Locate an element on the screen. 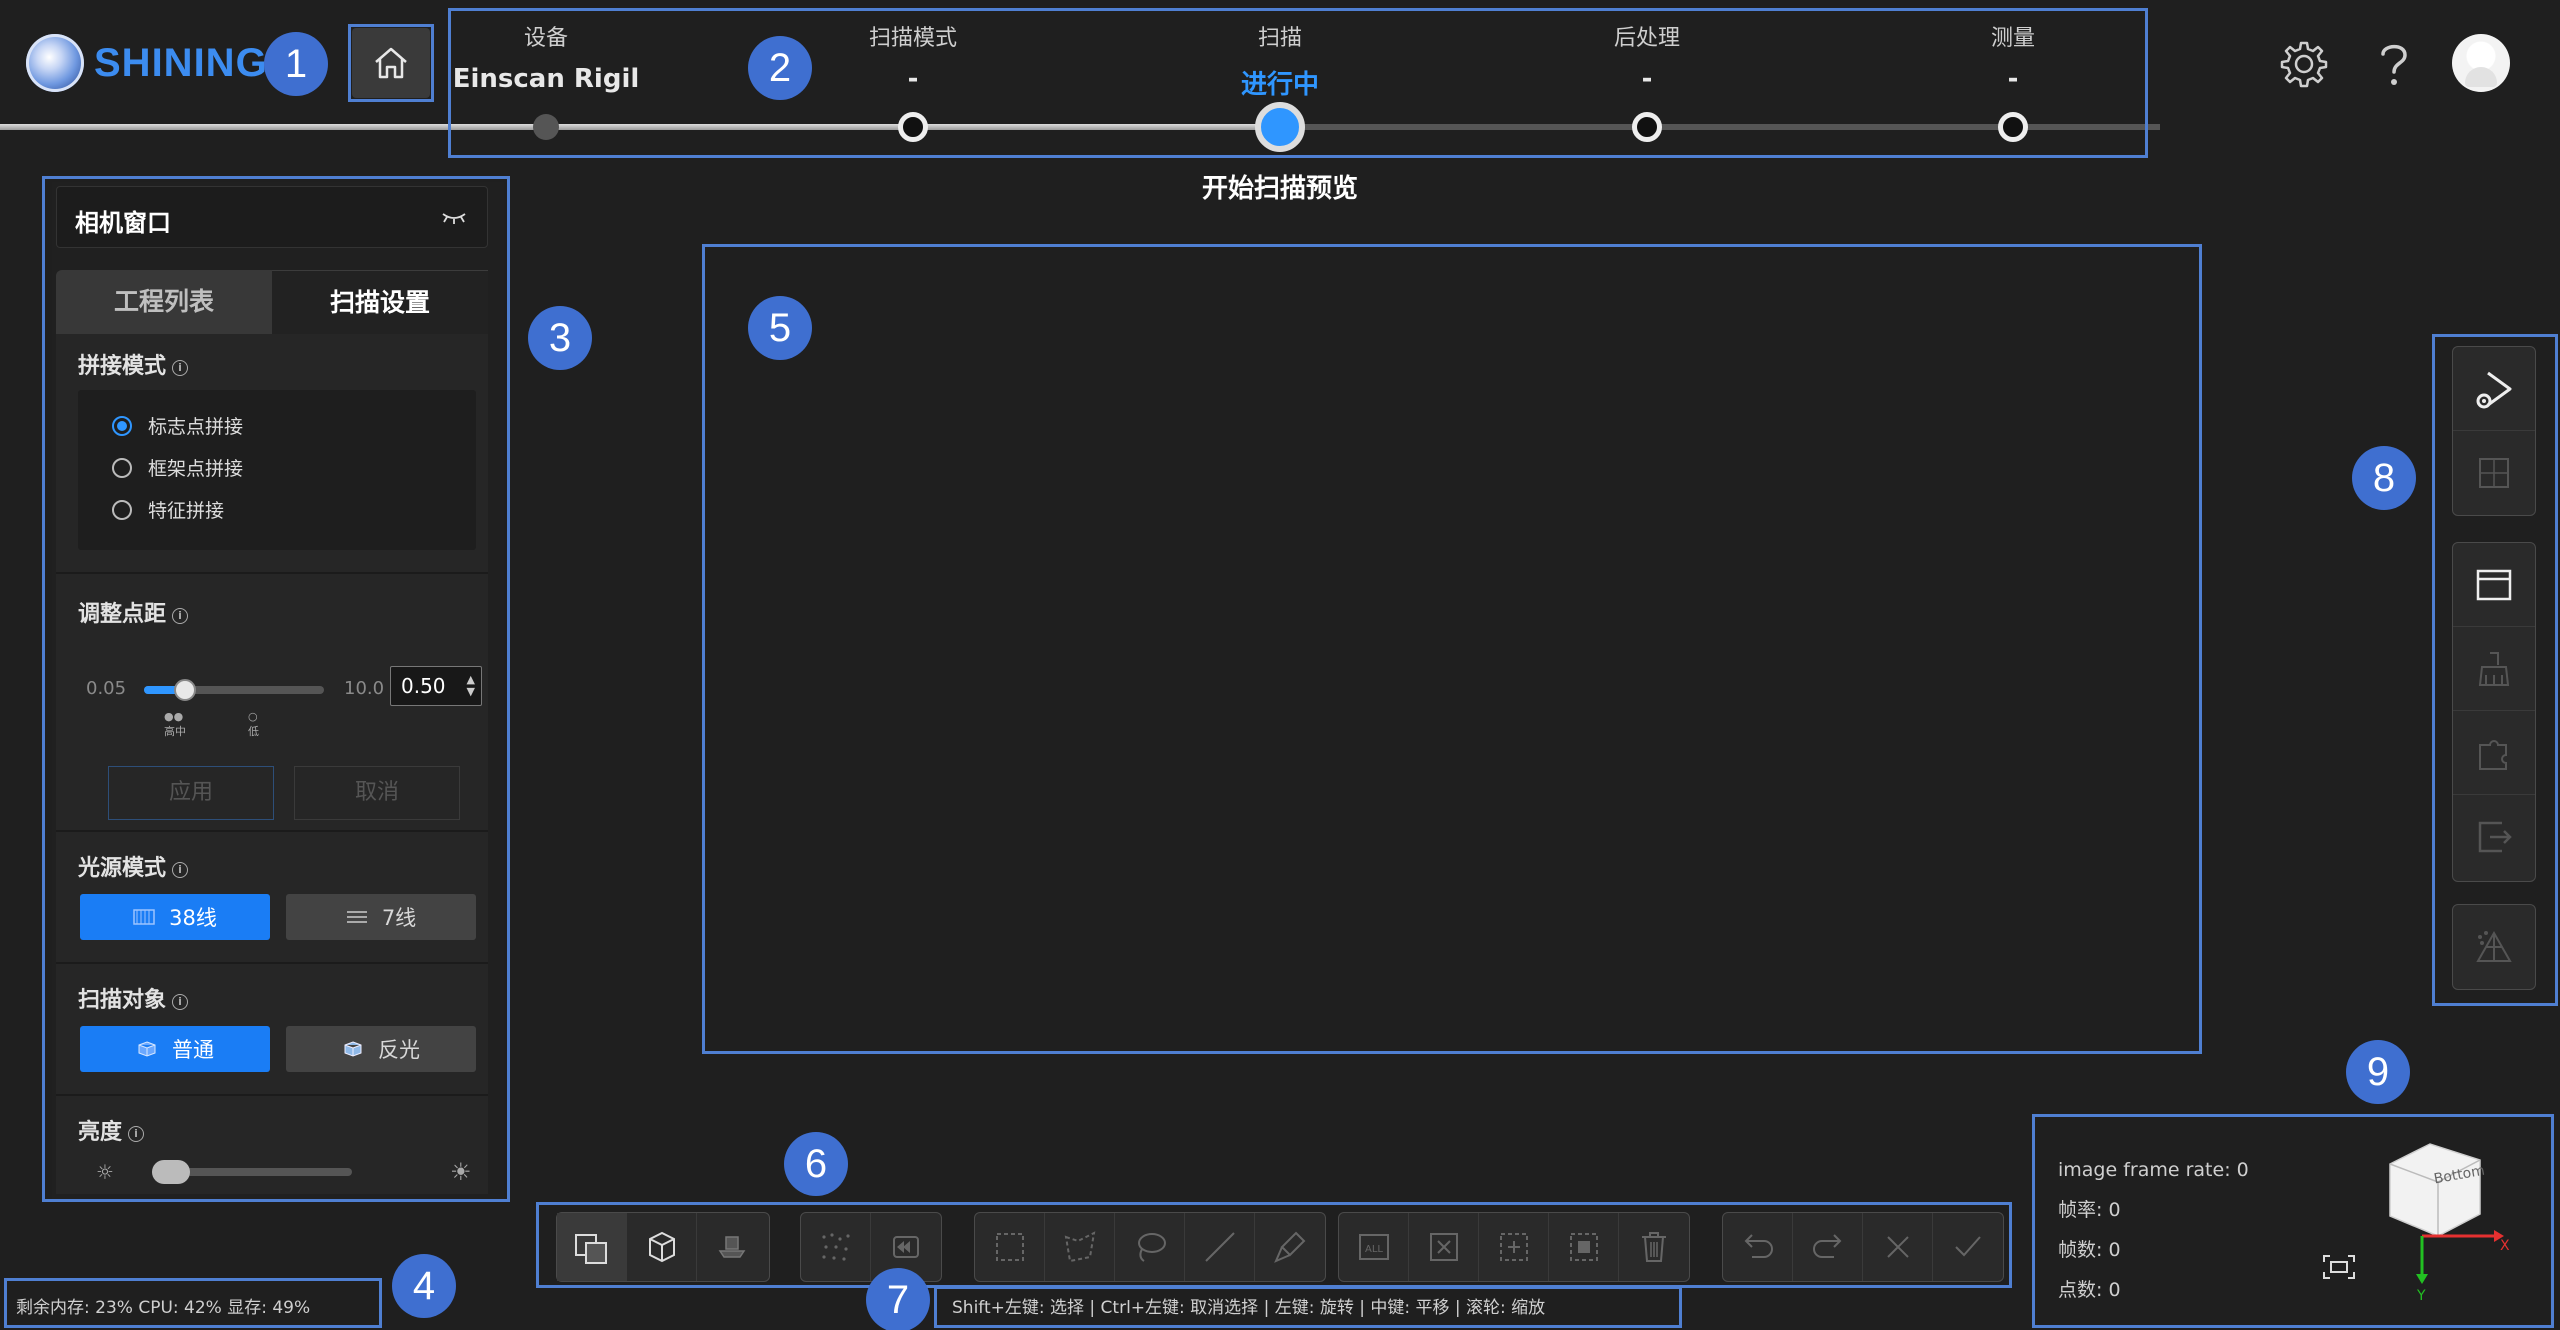 Image resolution: width=2560 pixels, height=1330 pixels. point-distance-input: 0.50 ▲ ▼ is located at coordinates (436, 686).